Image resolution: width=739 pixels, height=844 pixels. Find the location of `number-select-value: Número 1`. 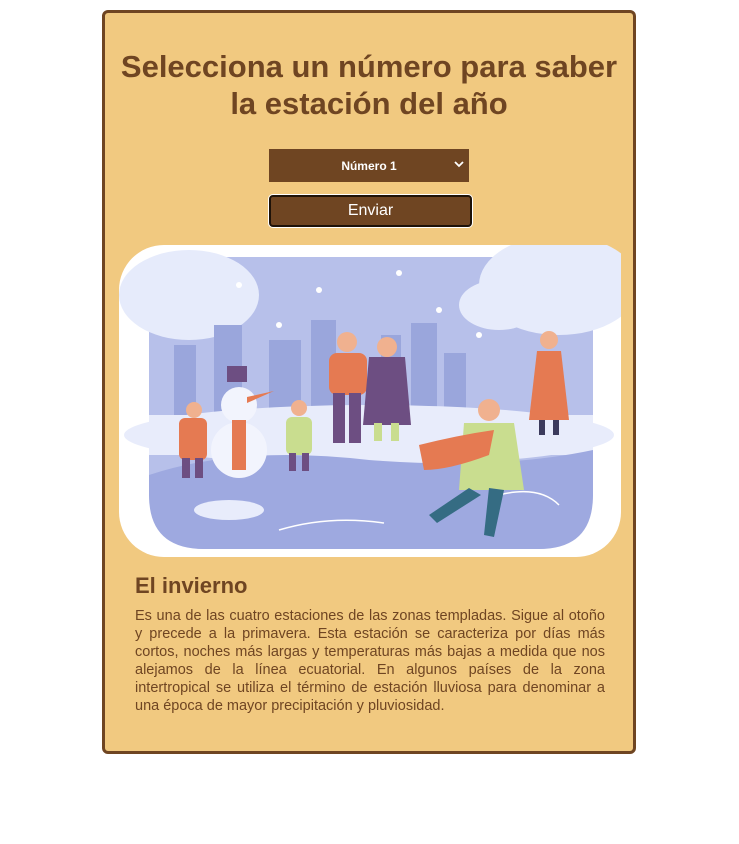

number-select-value: Número 1 is located at coordinates (369, 165).